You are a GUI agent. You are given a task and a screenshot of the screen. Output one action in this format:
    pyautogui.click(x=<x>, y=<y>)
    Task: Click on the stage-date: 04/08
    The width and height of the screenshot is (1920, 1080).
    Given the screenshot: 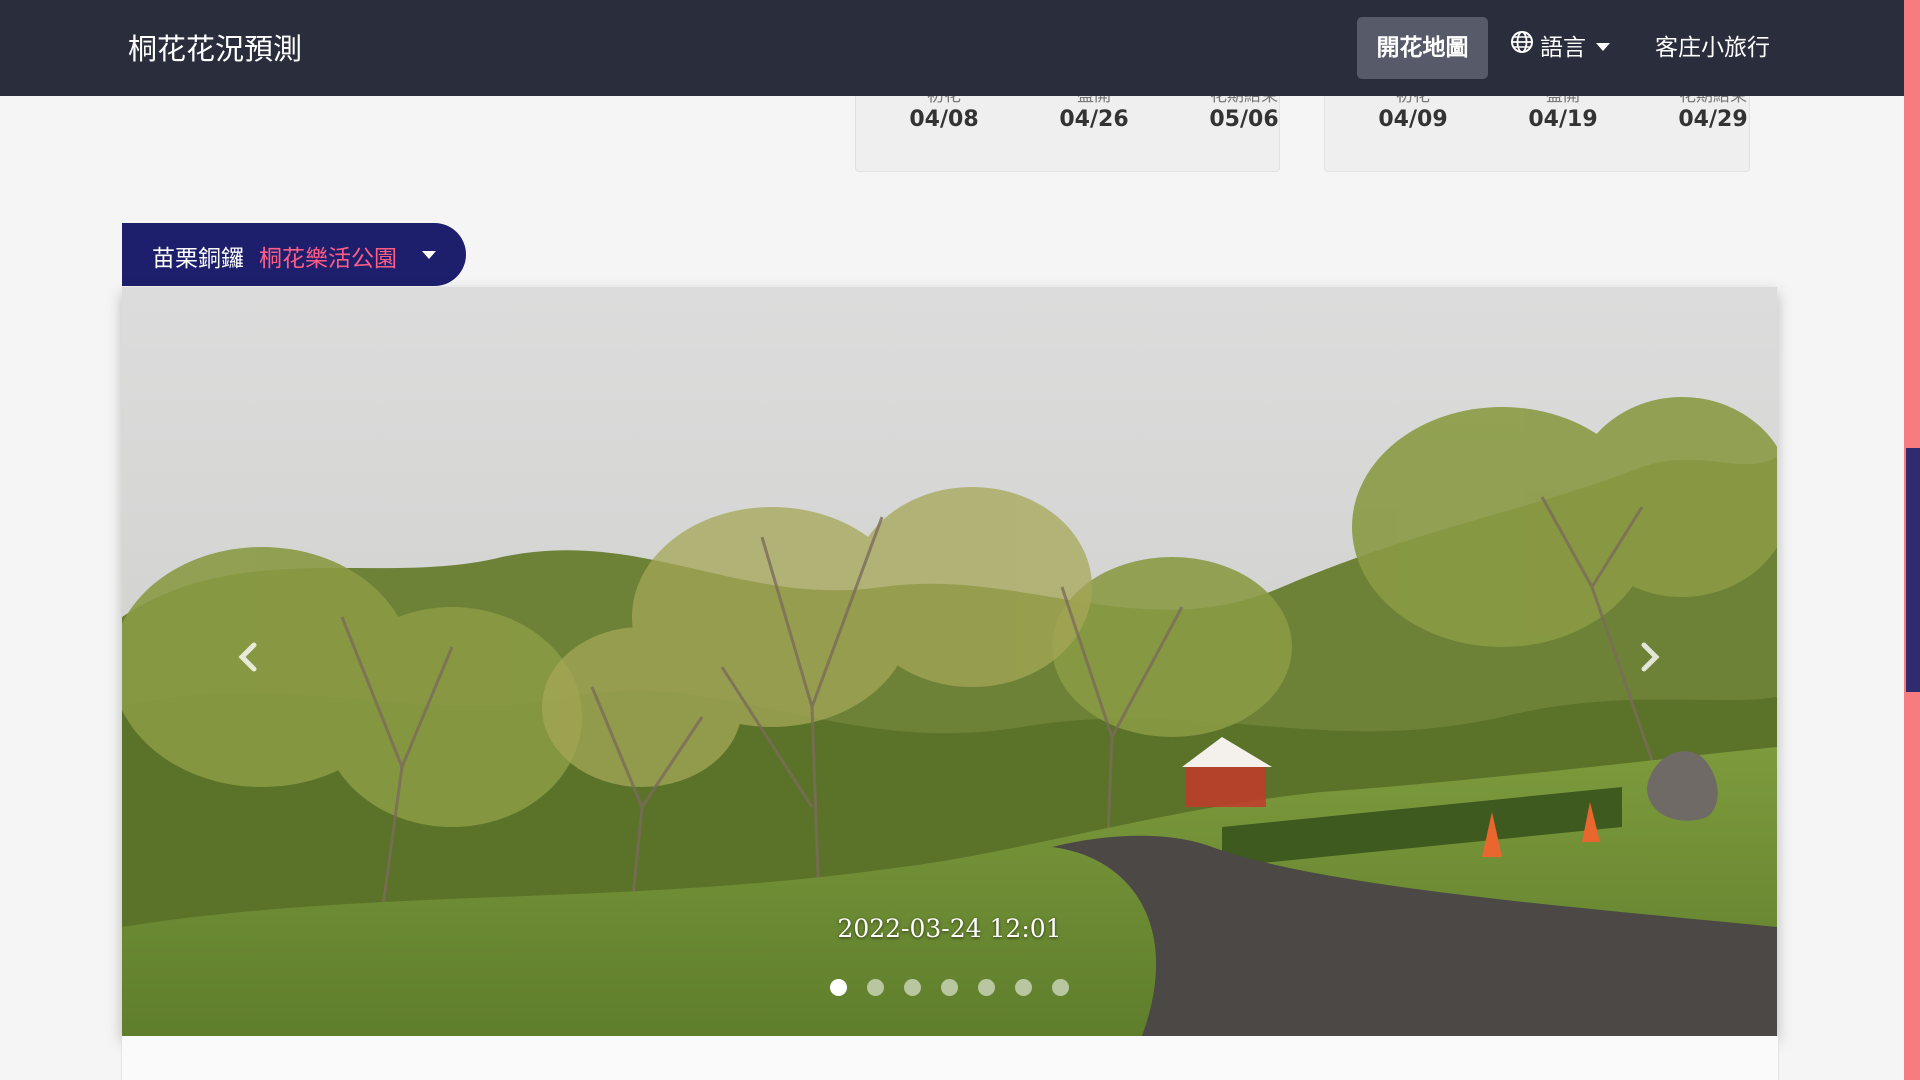 What is the action you would take?
    pyautogui.click(x=944, y=119)
    